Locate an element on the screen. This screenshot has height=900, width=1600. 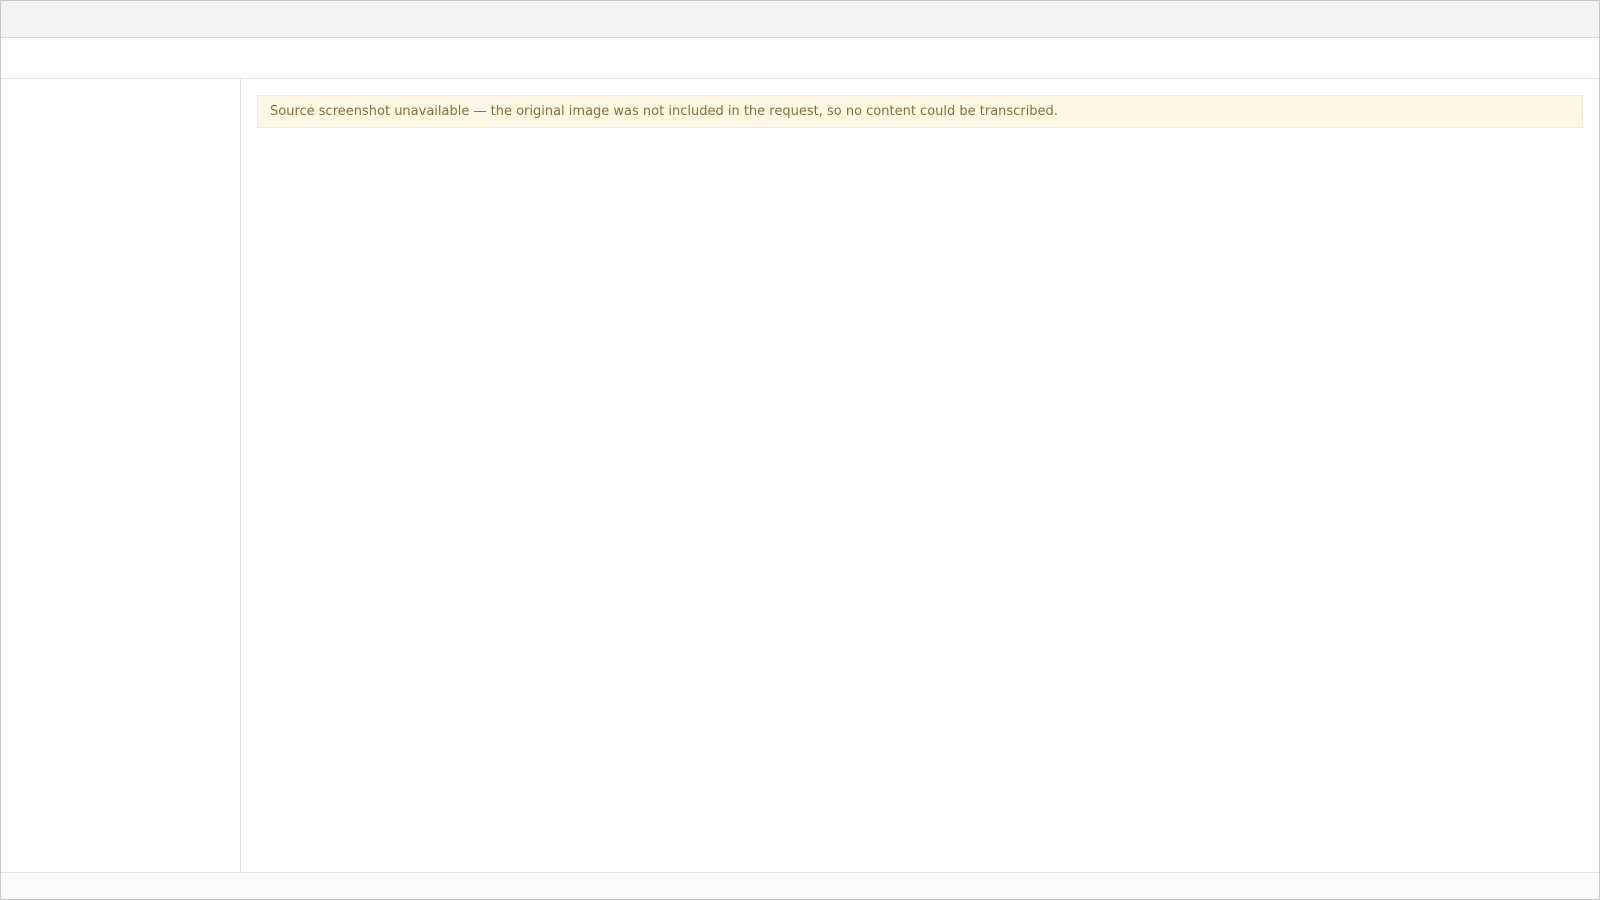
status-bar is located at coordinates (800, 885).